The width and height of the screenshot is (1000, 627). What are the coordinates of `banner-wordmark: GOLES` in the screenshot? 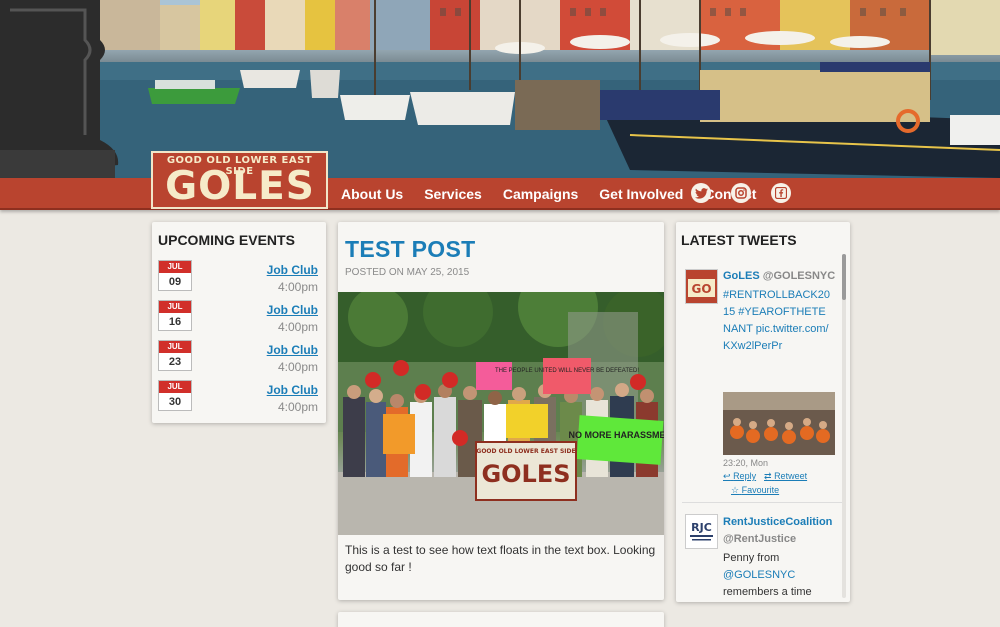 It's located at (525, 474).